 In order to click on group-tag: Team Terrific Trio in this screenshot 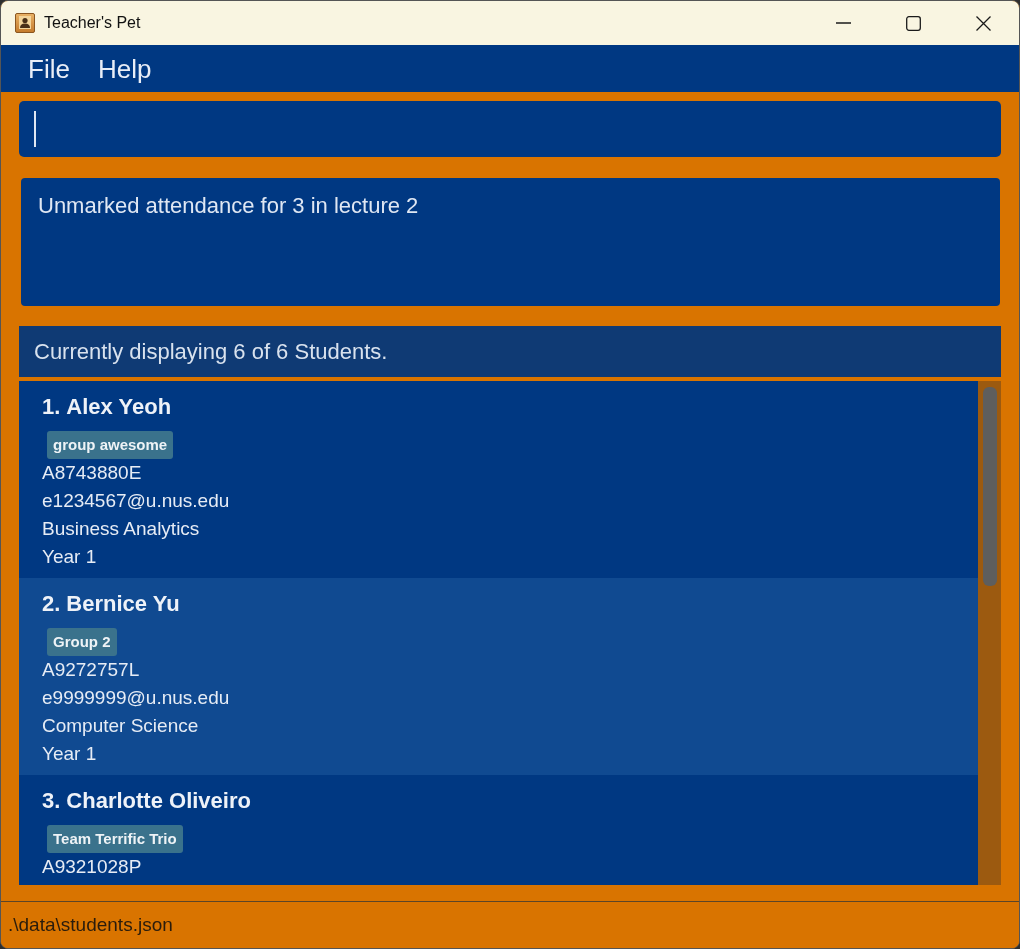, I will do `click(115, 839)`.